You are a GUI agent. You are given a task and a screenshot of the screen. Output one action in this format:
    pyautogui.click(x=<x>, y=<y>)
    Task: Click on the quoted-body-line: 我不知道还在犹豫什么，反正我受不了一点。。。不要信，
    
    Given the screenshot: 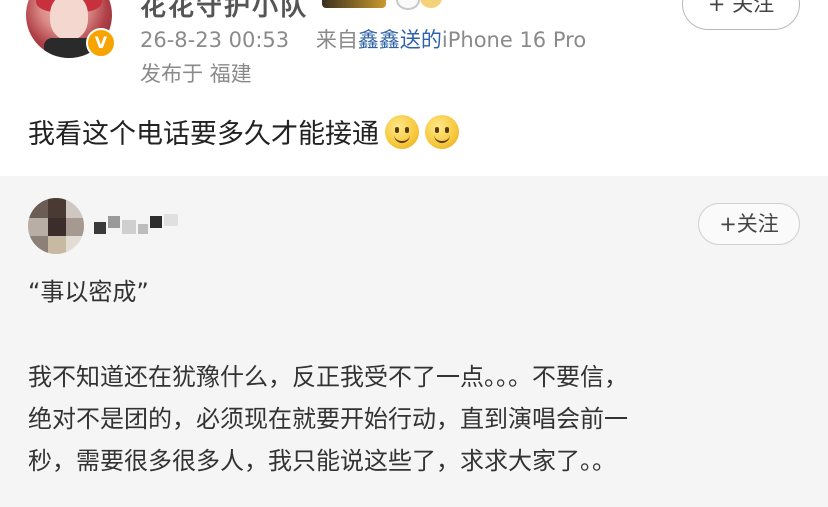 What is the action you would take?
    pyautogui.click(x=328, y=377)
    